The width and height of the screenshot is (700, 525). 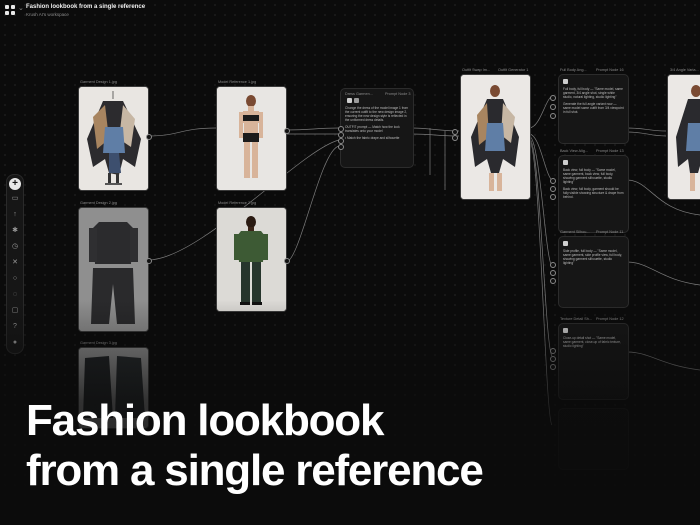 What do you see at coordinates (10, 10) in the screenshot?
I see `app-logo-icon` at bounding box center [10, 10].